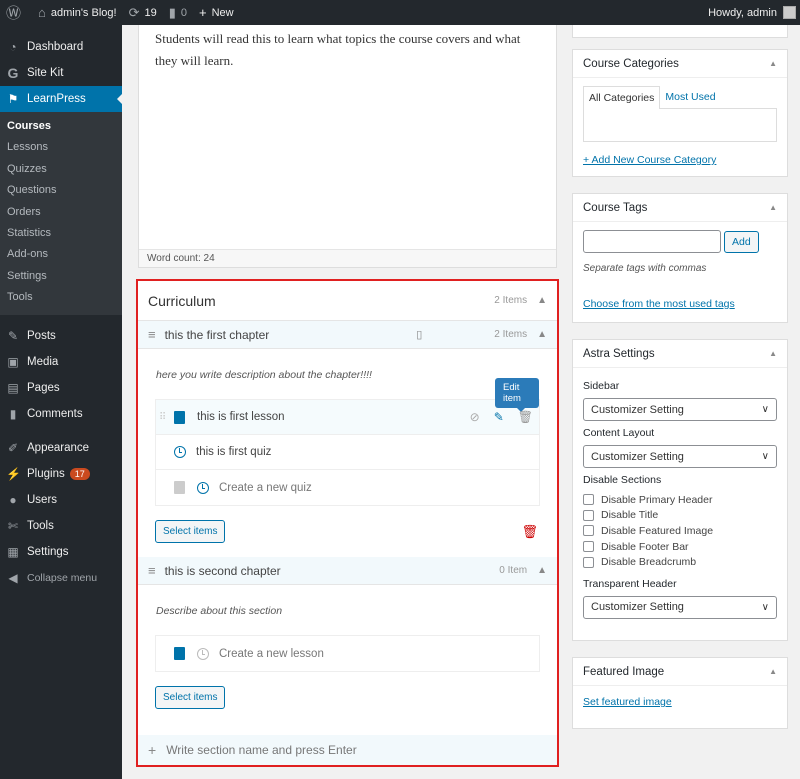 The width and height of the screenshot is (800, 779). Describe the element at coordinates (765, 607) in the screenshot. I see `chevron-down-icon: ∨` at that location.